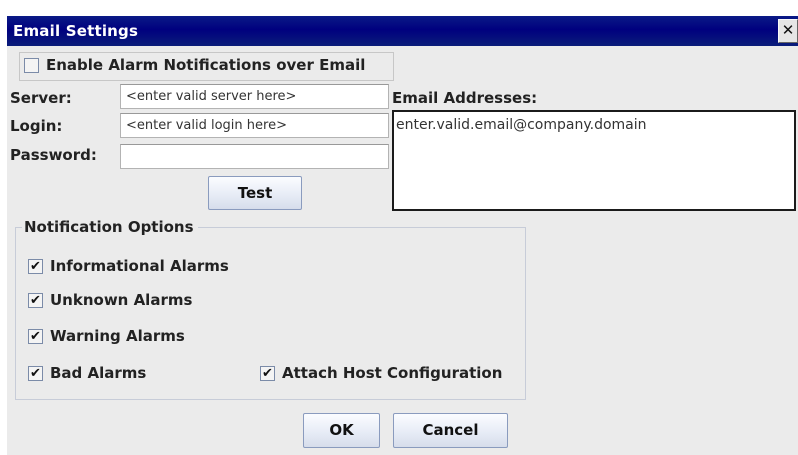  I want to click on unknown-alarms-checkbox: ✔, so click(35, 300).